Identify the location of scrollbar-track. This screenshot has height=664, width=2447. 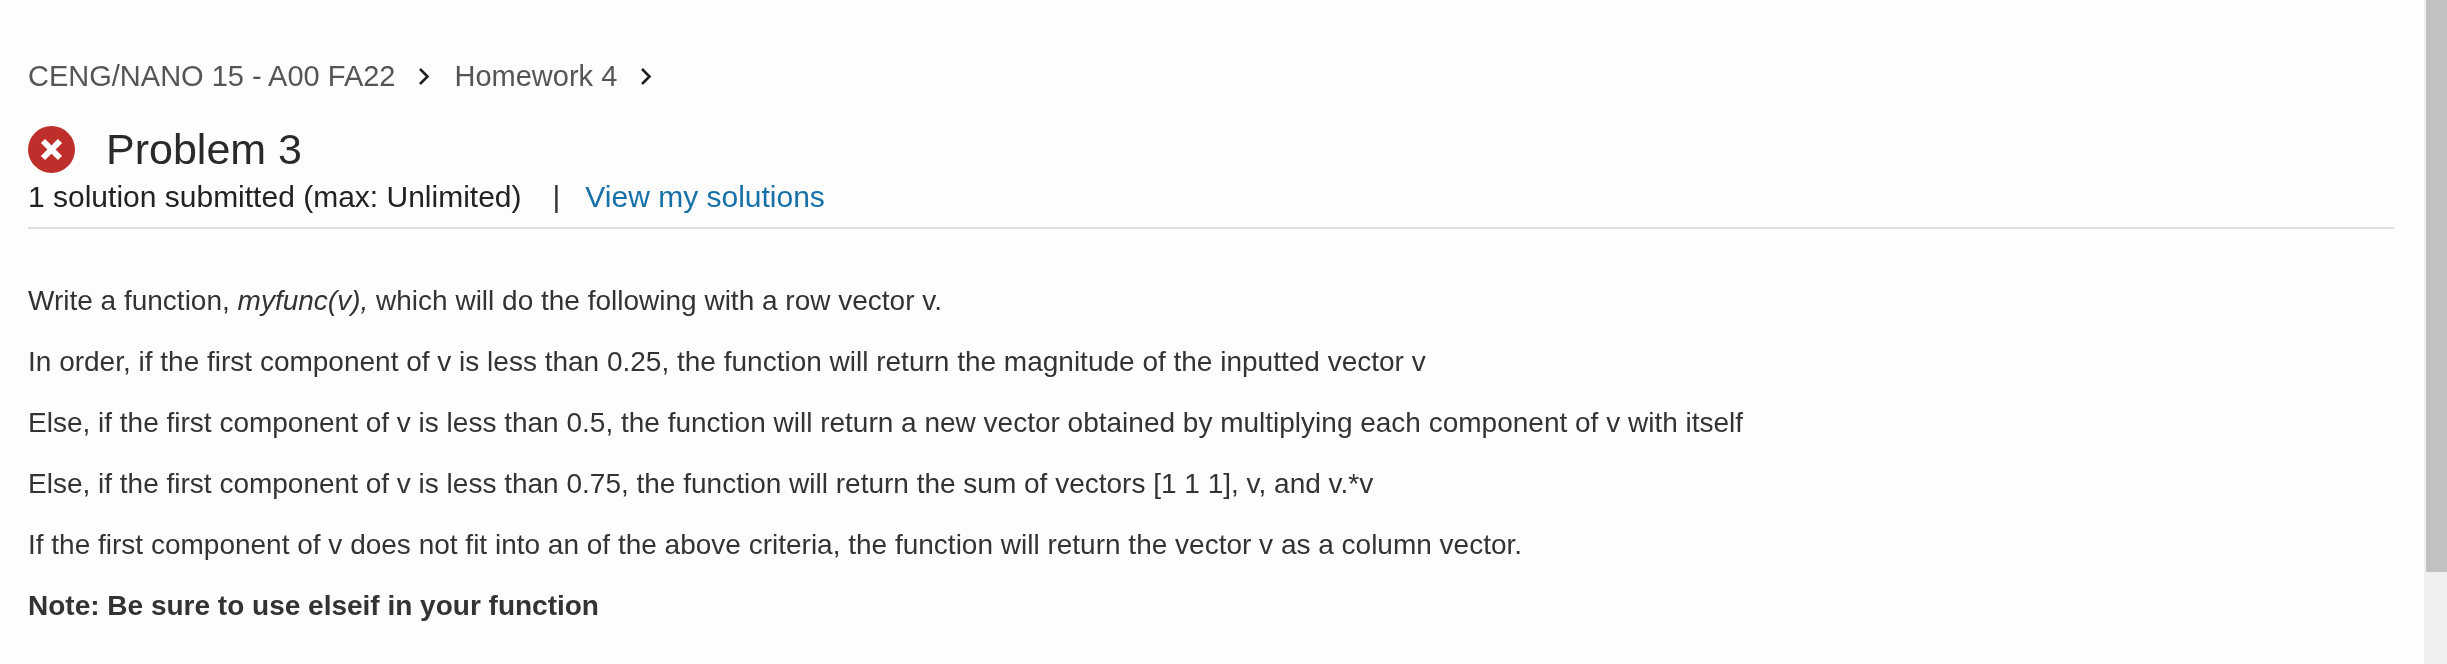
(2435, 332).